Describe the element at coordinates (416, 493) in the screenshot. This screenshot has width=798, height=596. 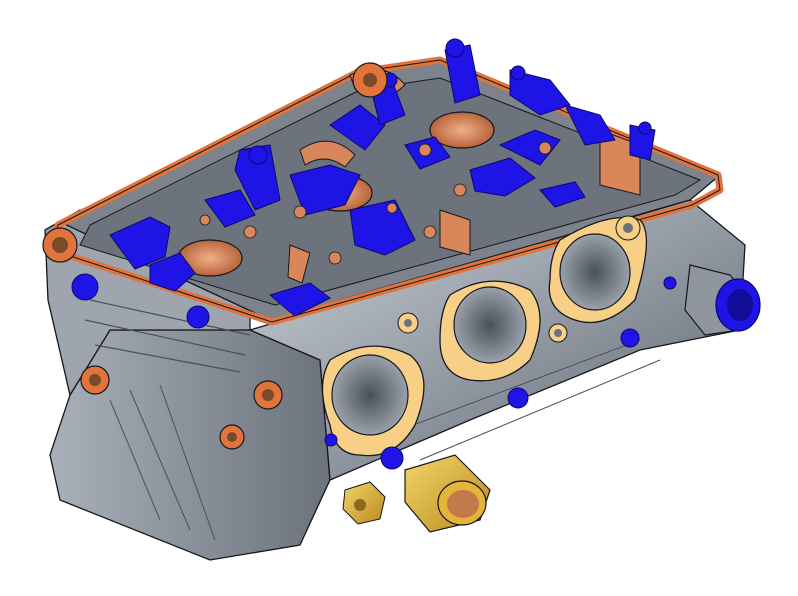
I see `coolant-fitting-gold` at that location.